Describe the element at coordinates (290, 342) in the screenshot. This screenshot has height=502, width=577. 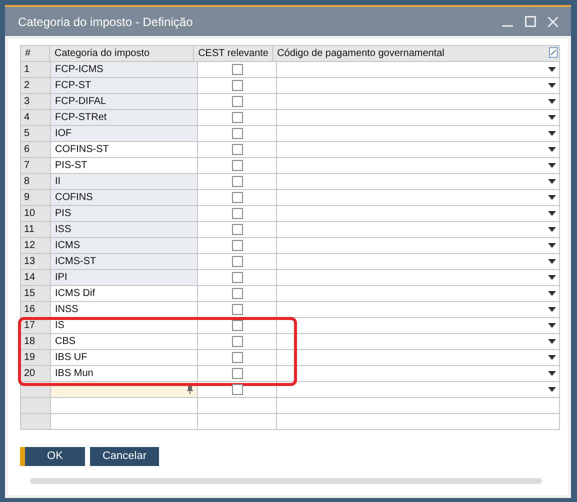
I see `table-row: 18 CBS` at that location.